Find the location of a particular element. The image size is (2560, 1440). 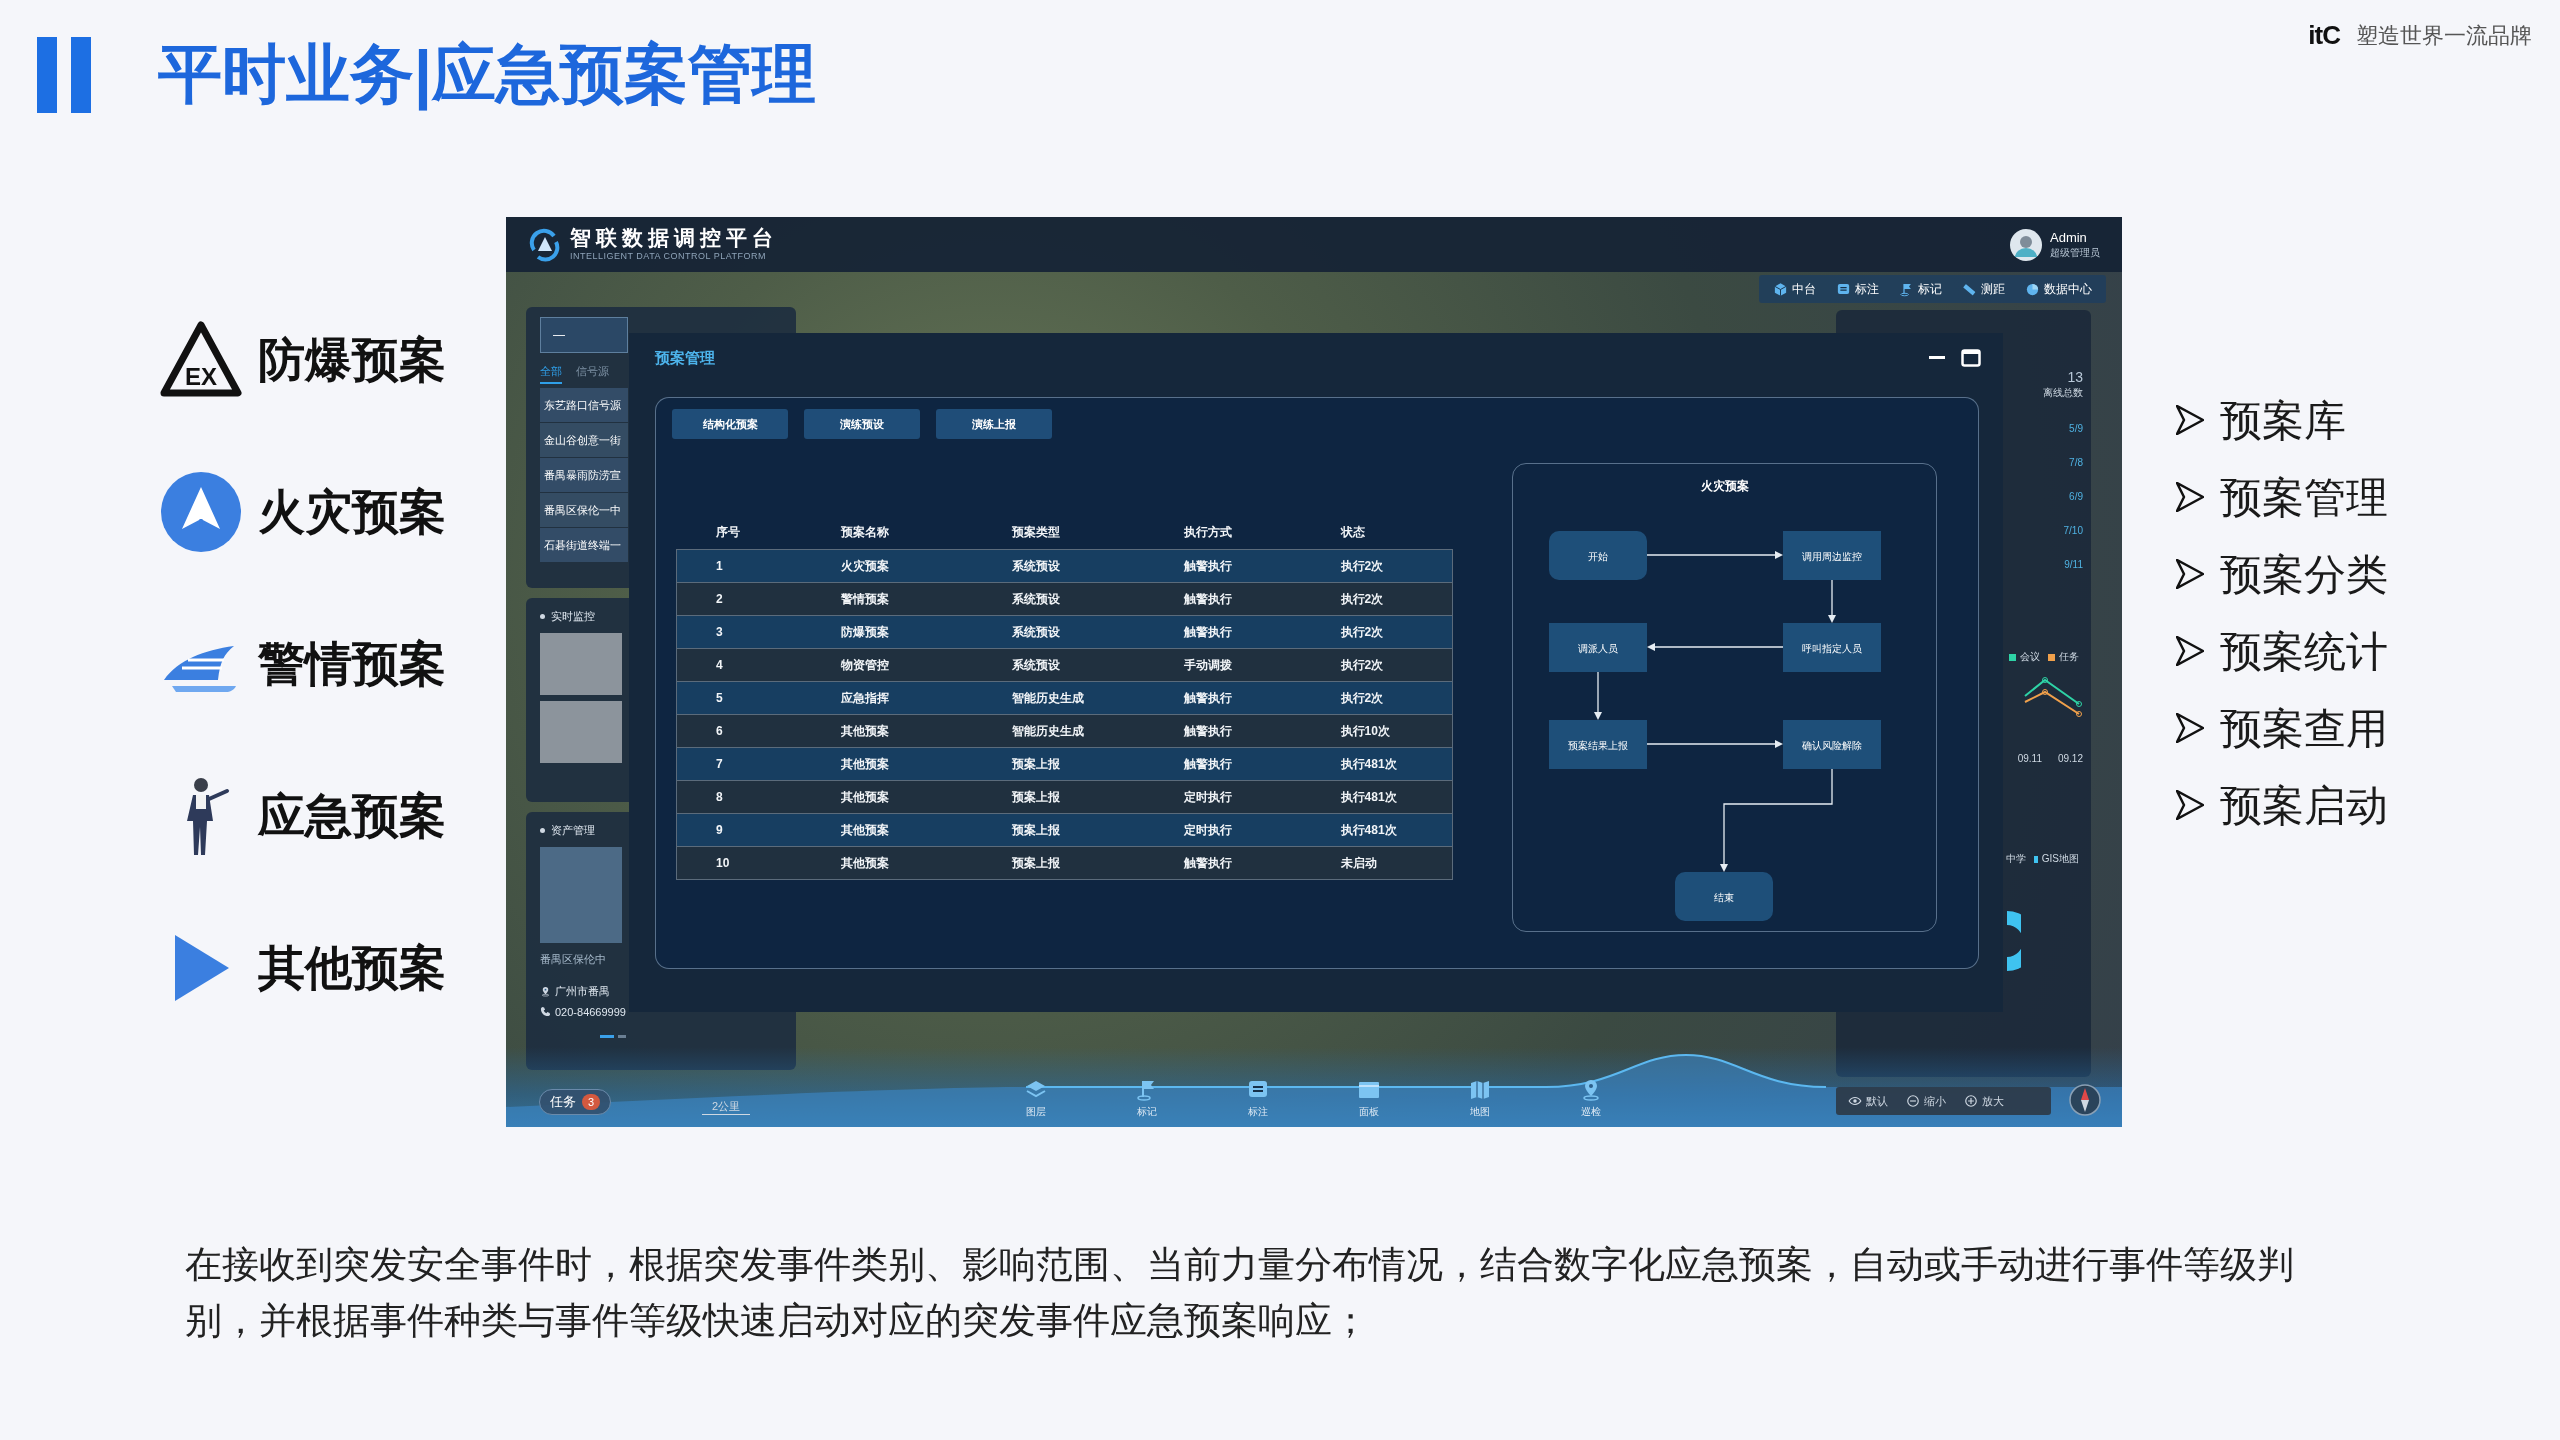

toolbar-button: 中台 is located at coordinates (1794, 289).